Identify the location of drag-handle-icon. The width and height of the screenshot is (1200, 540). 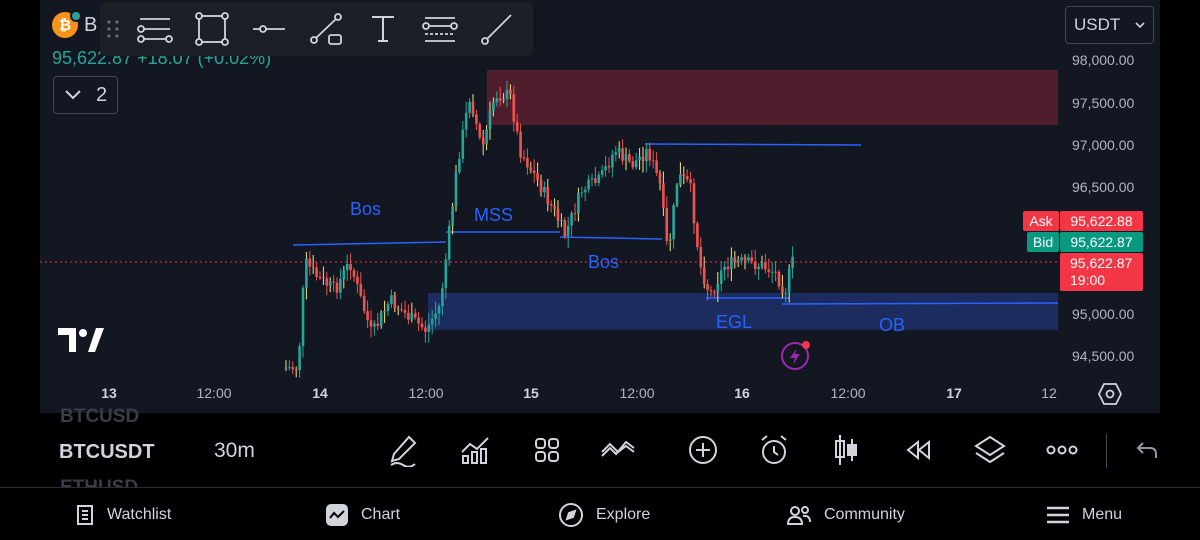
(113, 29).